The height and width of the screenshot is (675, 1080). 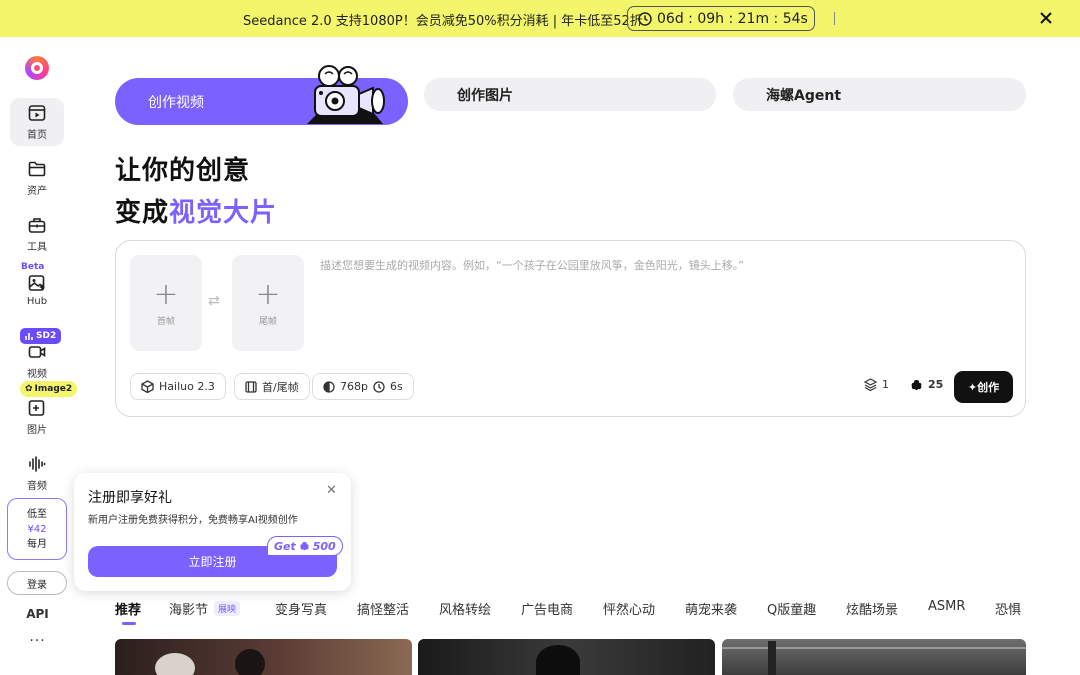 I want to click on category-tab: 海影节 展映, so click(x=205, y=608).